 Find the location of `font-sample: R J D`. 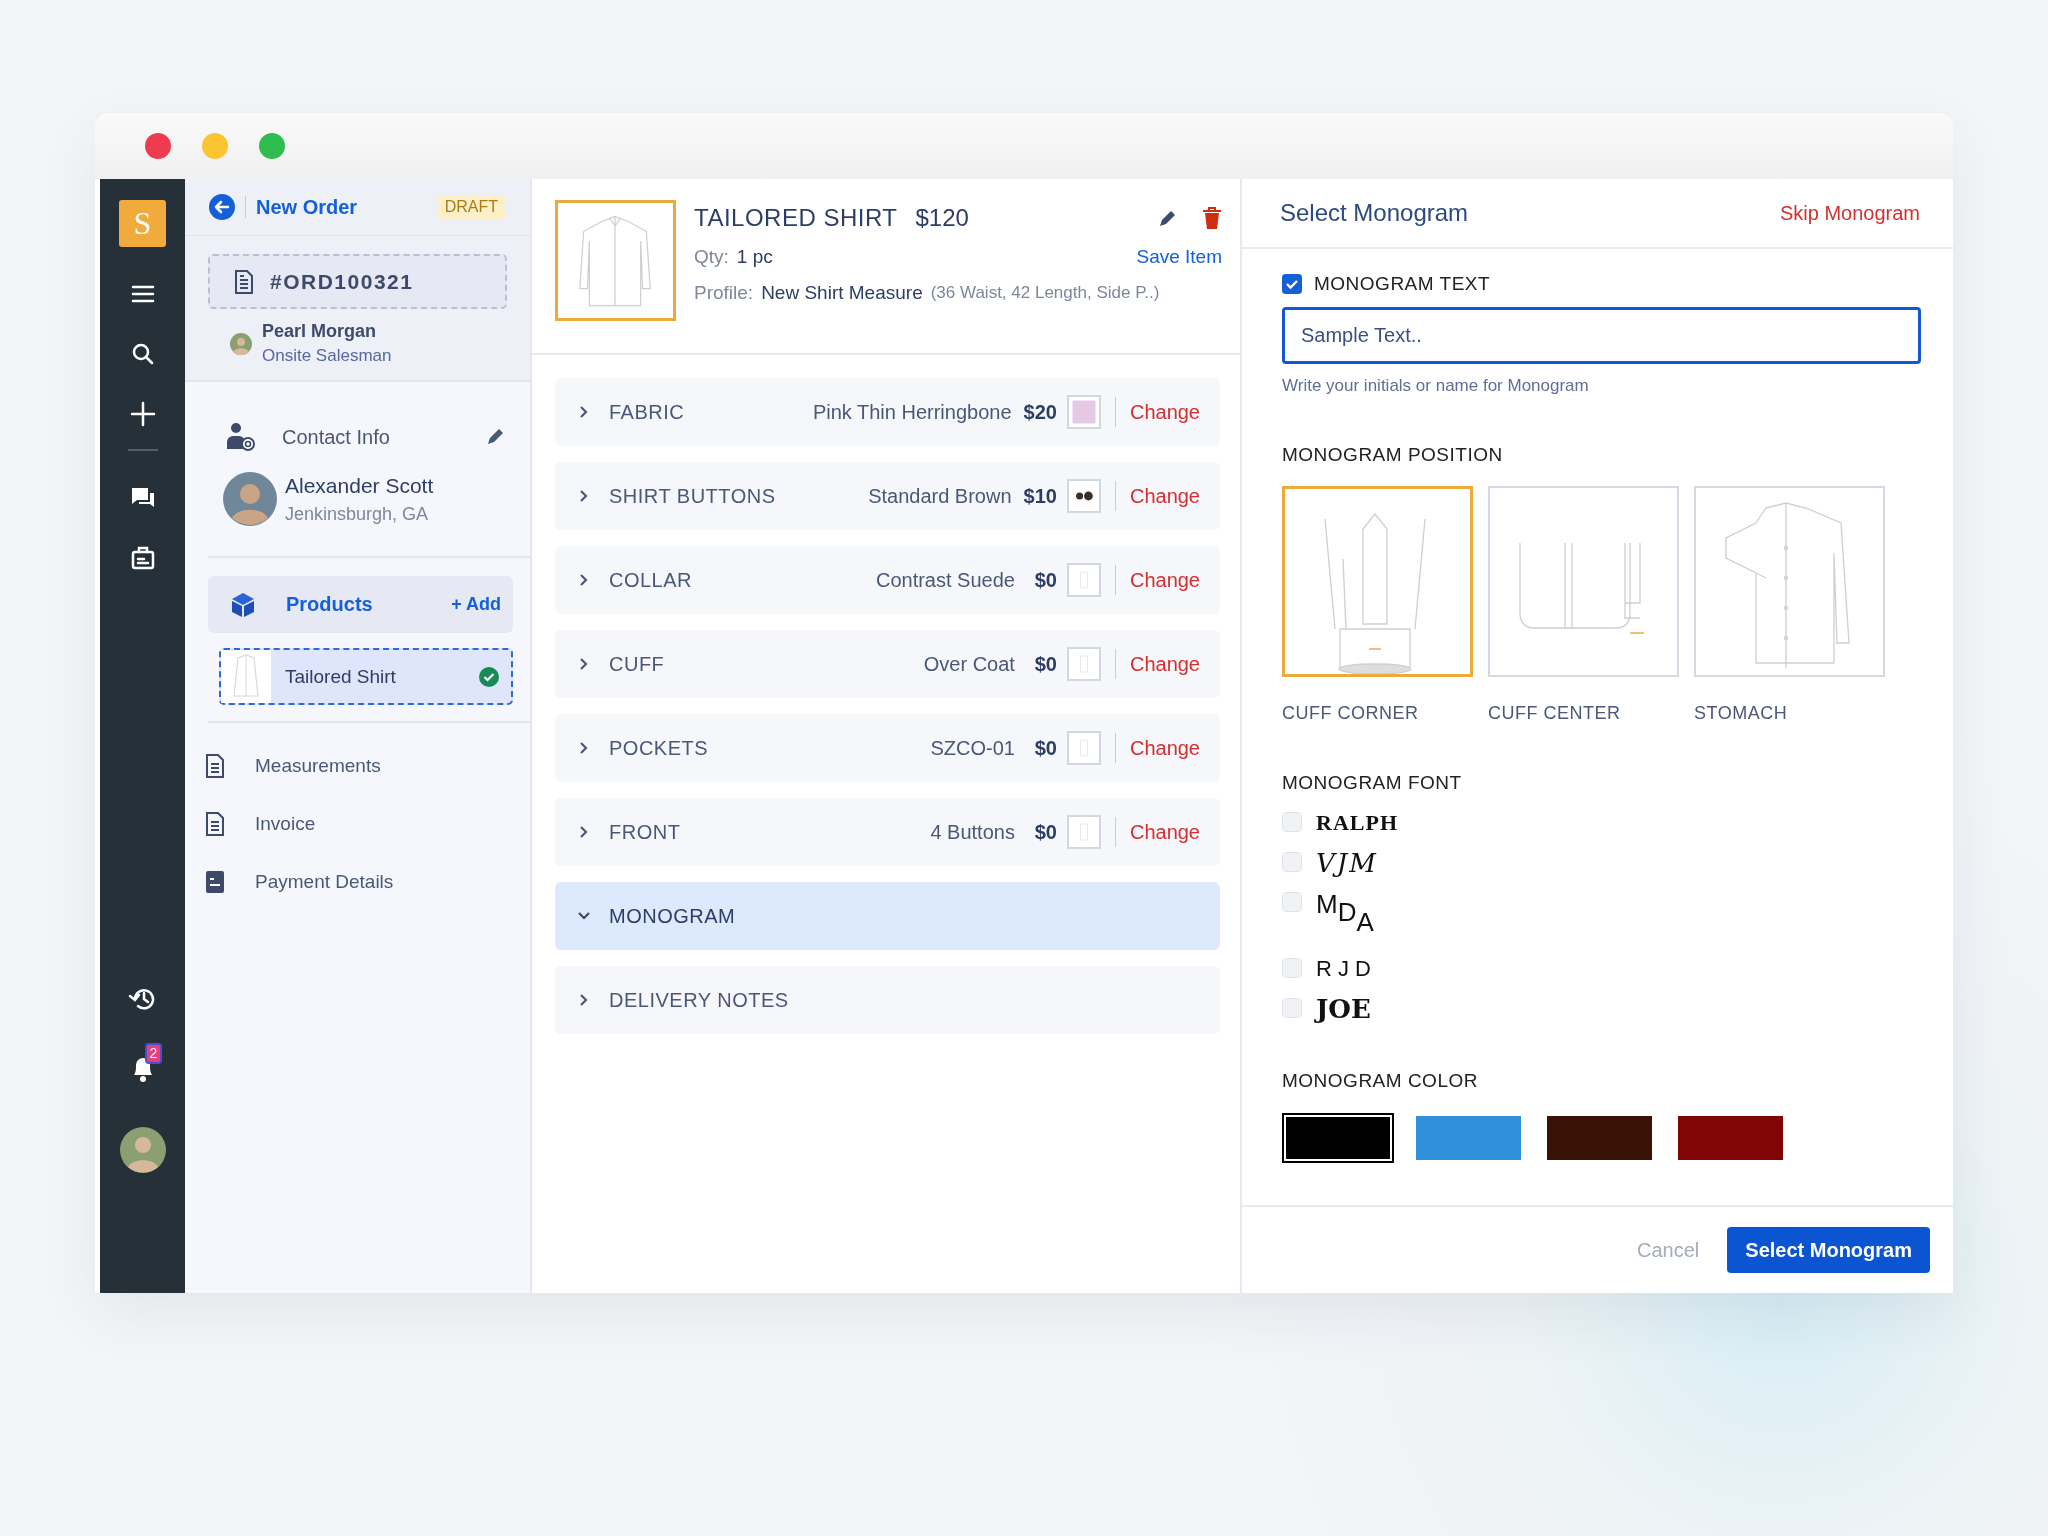

font-sample: R J D is located at coordinates (1343, 969).